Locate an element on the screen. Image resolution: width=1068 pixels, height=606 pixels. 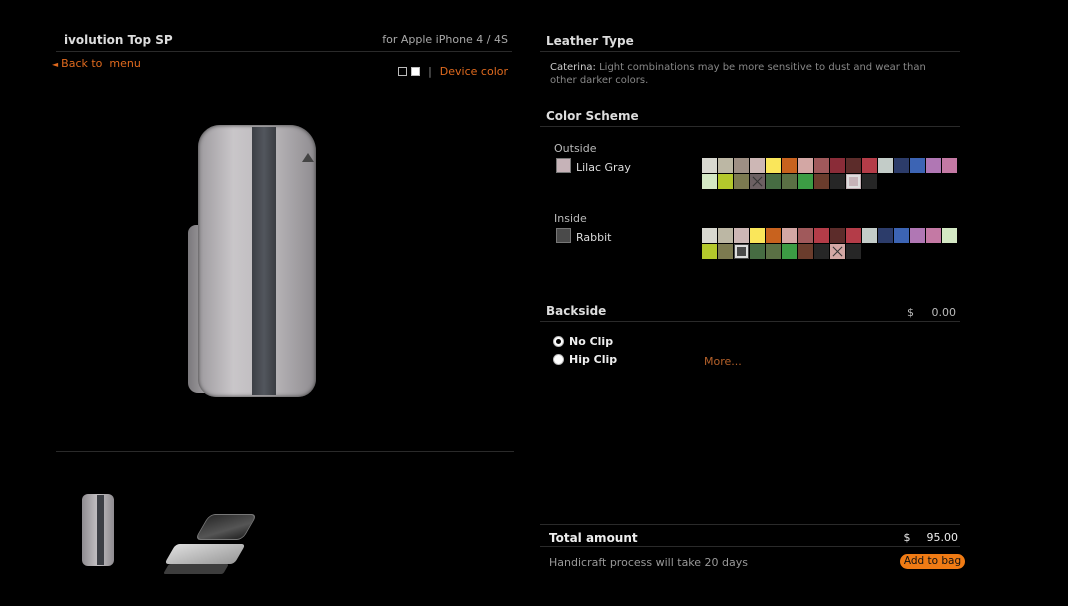
hip-clip-label: Hip Clip is located at coordinates (593, 359).